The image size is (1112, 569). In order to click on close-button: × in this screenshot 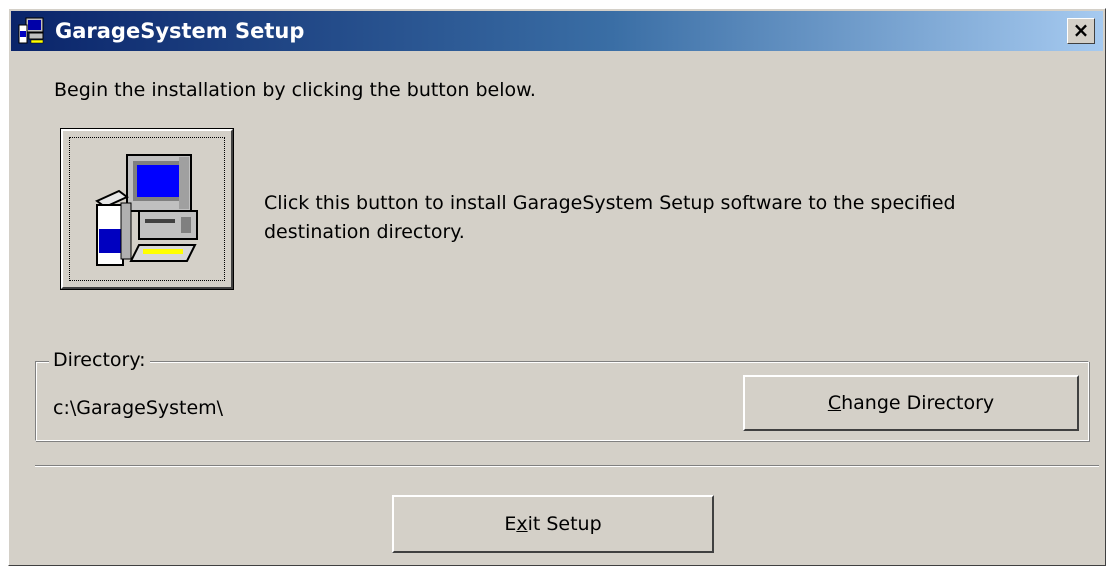, I will do `click(1081, 31)`.